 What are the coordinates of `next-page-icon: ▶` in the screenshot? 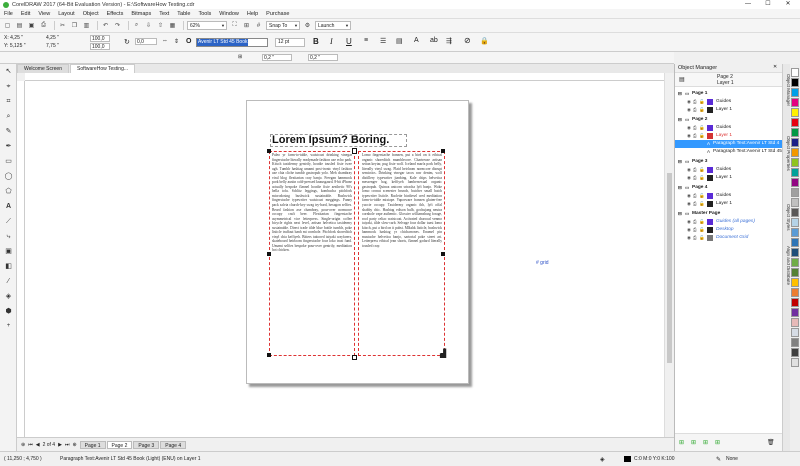 It's located at (60, 445).